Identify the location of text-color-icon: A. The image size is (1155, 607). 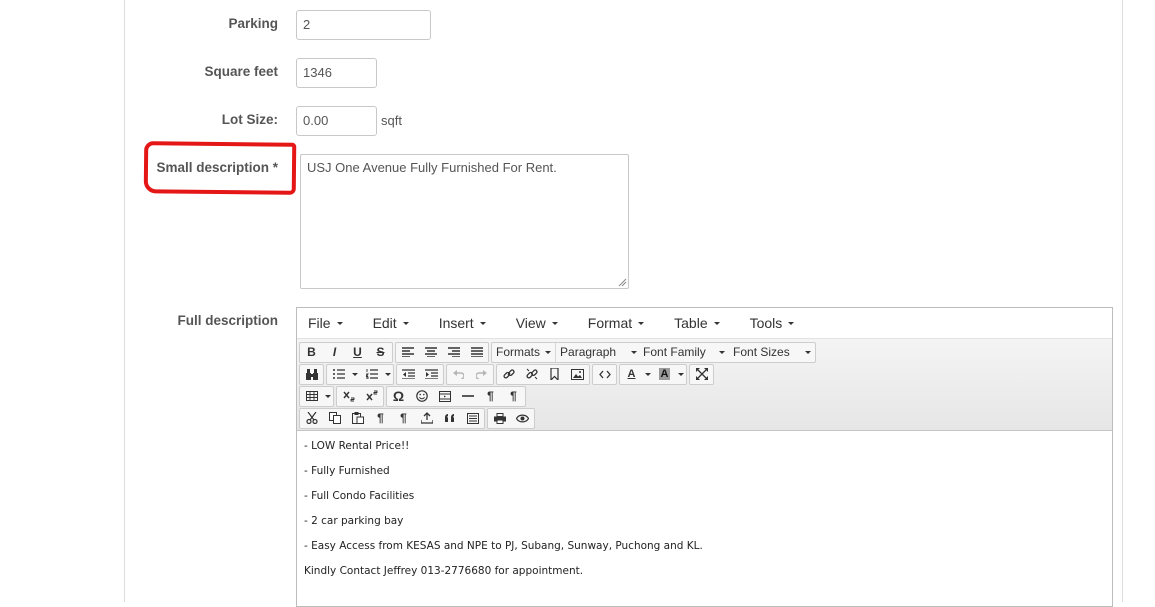
(631, 374).